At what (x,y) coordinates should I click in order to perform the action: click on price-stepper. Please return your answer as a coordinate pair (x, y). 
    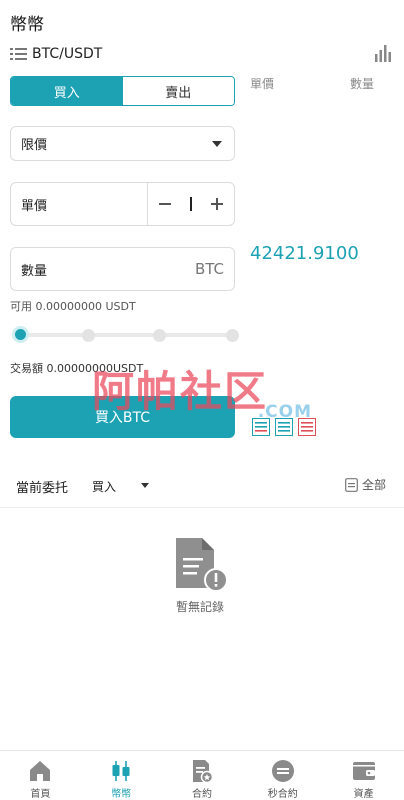
    Looking at the image, I should click on (190, 204).